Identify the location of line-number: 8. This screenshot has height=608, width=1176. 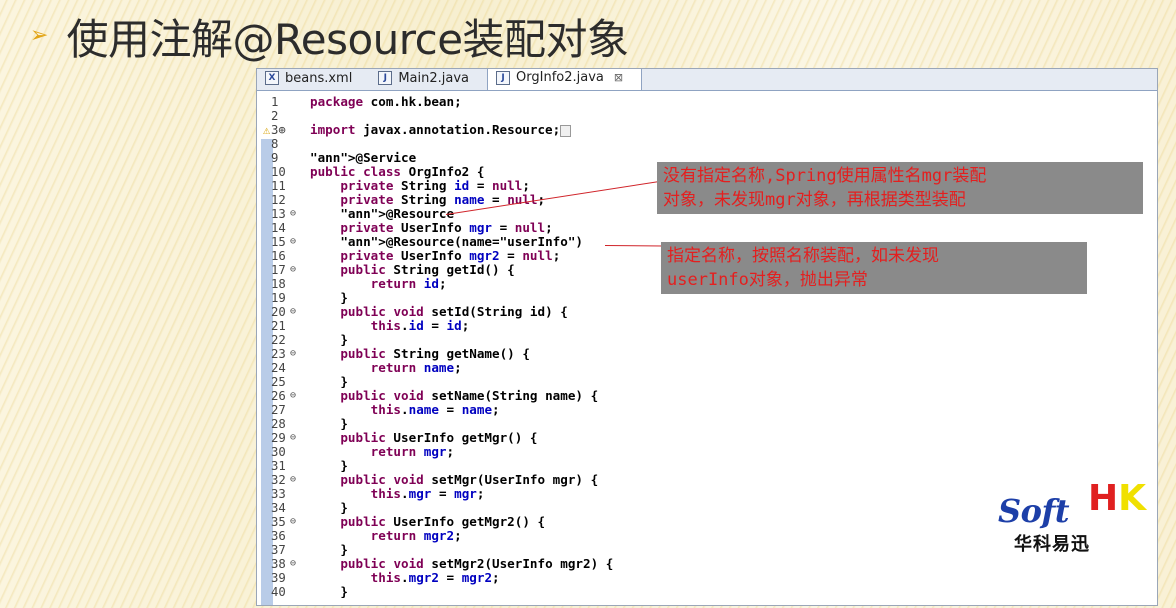
(275, 144).